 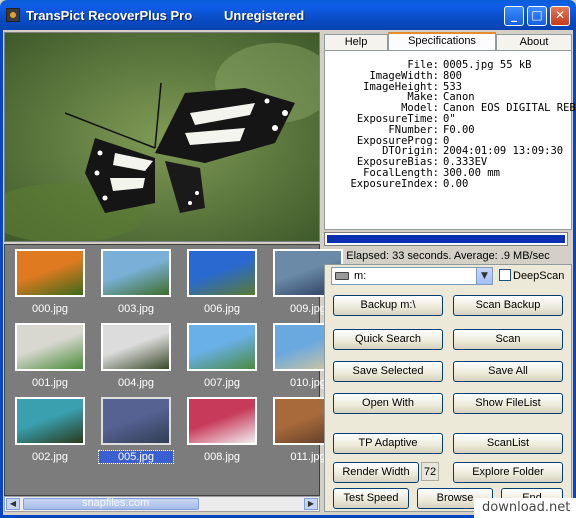 I want to click on registration-status: Unregistered, so click(x=264, y=15).